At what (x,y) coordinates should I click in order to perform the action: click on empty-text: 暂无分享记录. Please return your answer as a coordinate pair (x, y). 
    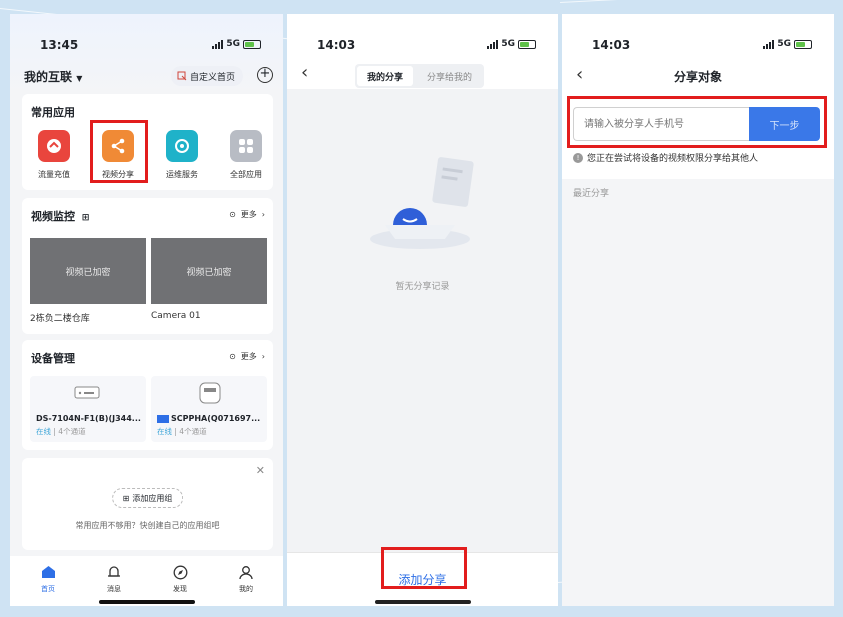
    Looking at the image, I should click on (422, 287).